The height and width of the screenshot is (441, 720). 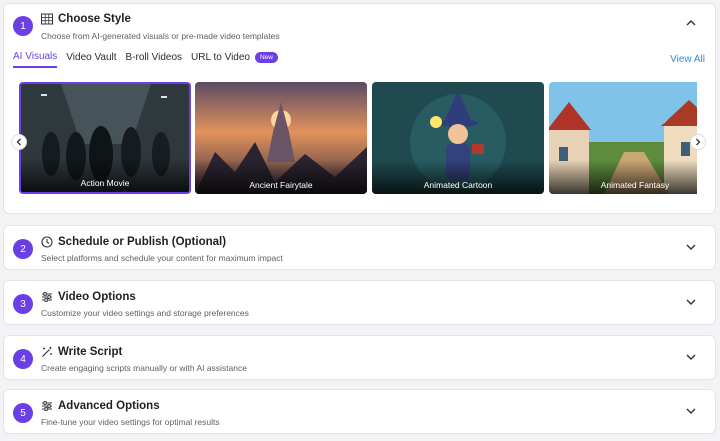 I want to click on step-header: Schedule or Publish (Optional), so click(x=133, y=242).